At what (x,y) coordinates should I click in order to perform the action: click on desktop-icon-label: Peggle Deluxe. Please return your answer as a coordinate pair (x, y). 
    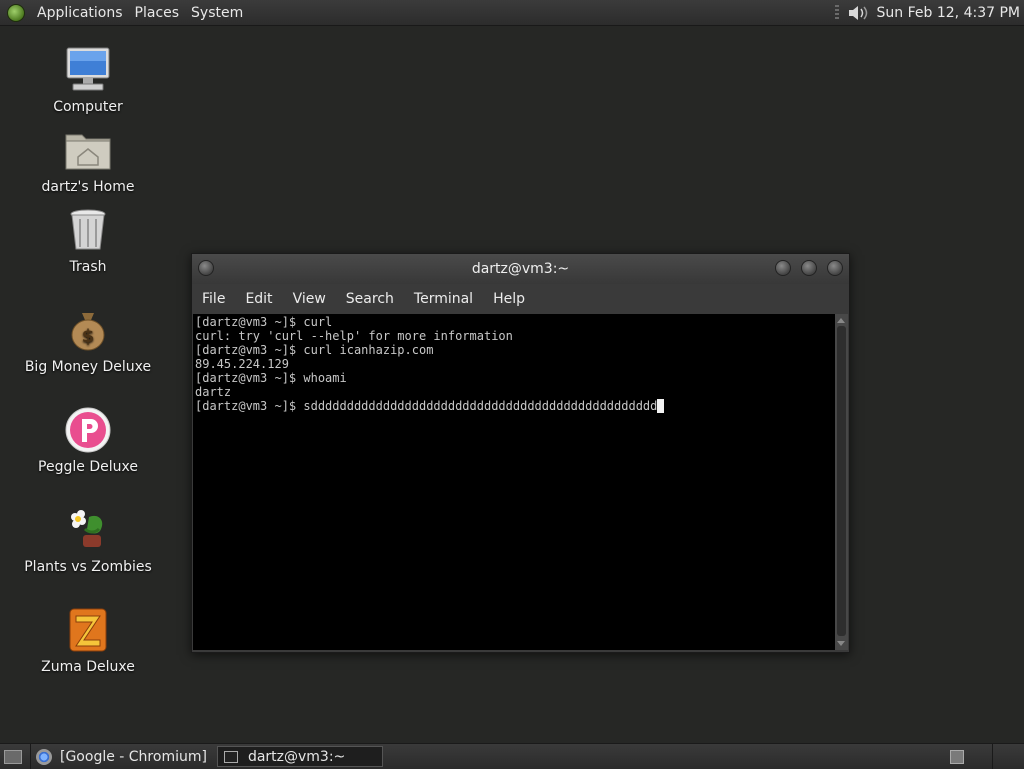
    Looking at the image, I should click on (88, 467).